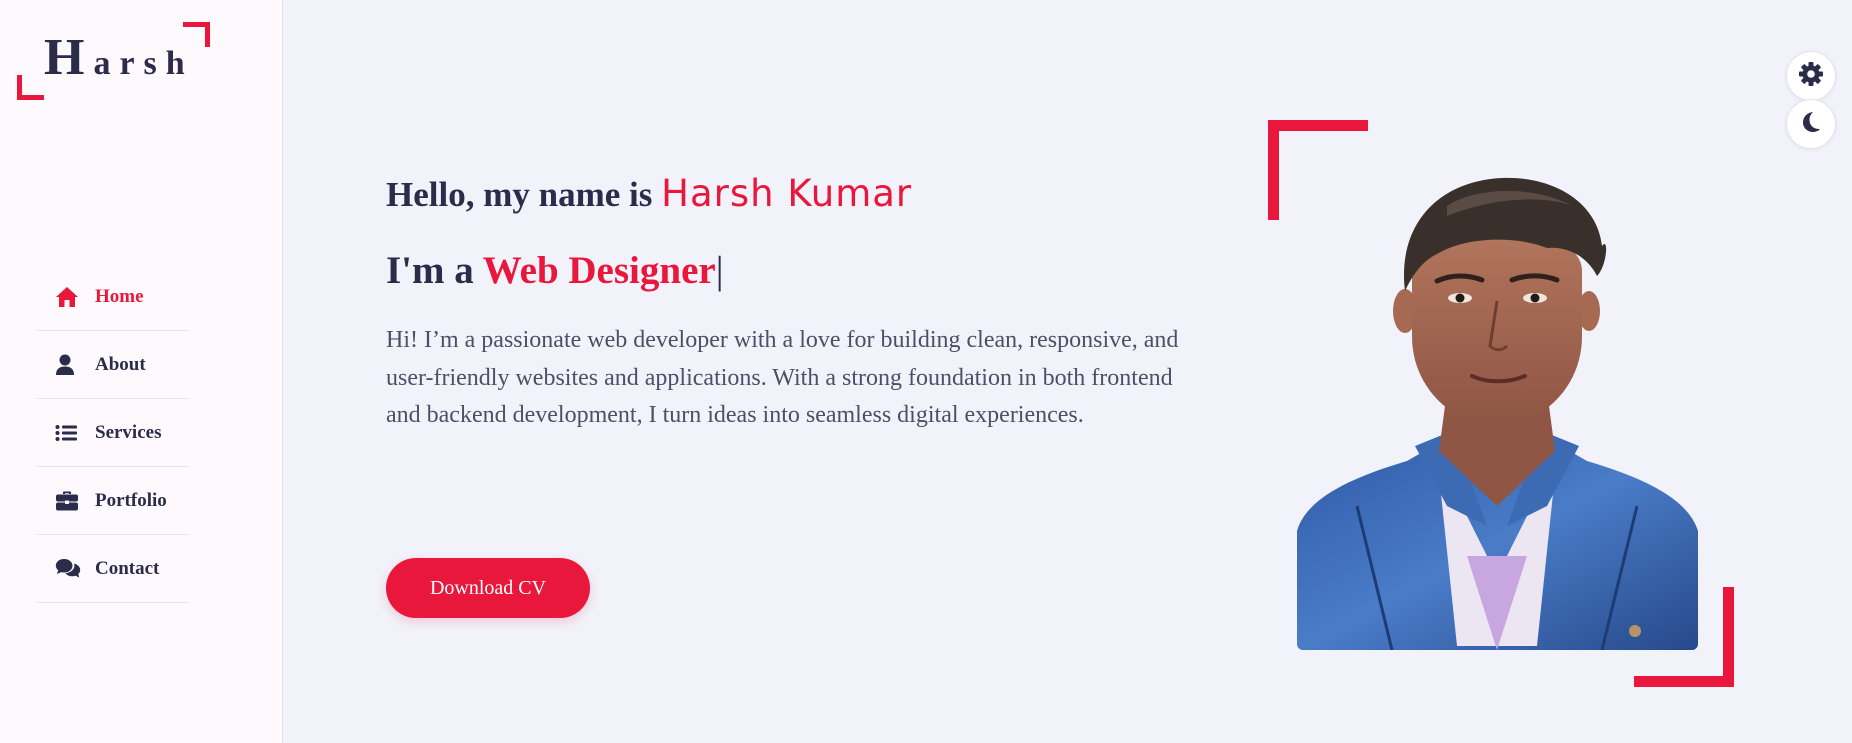  I want to click on main-nav: Home About Services Portfolio Contact, so click(113, 433).